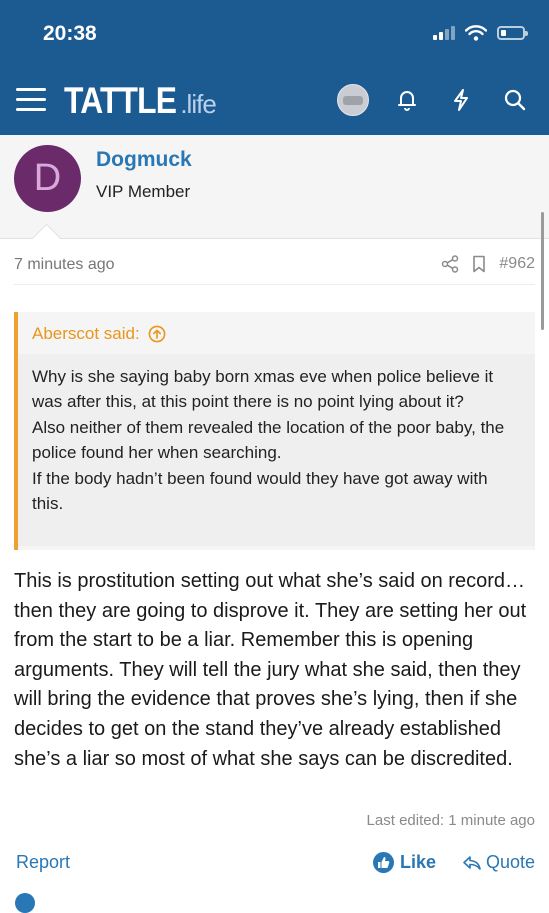 This screenshot has height=913, width=549. I want to click on divider, so click(274, 284).